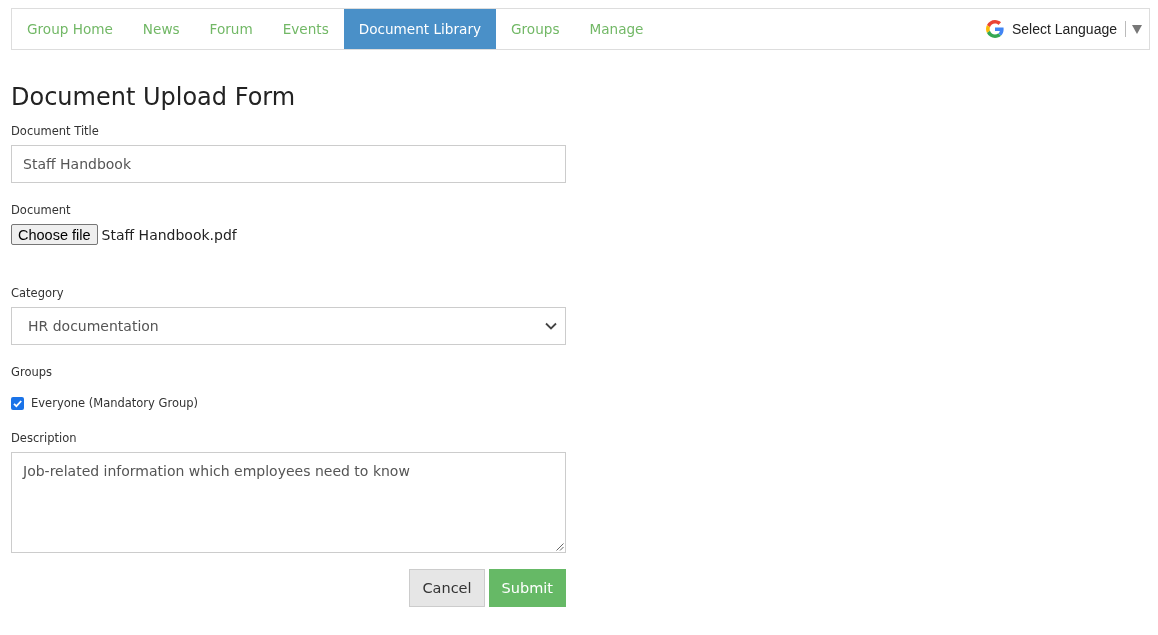 This screenshot has width=1158, height=635. Describe the element at coordinates (288, 164) in the screenshot. I see `text-input: Staff Handbook` at that location.